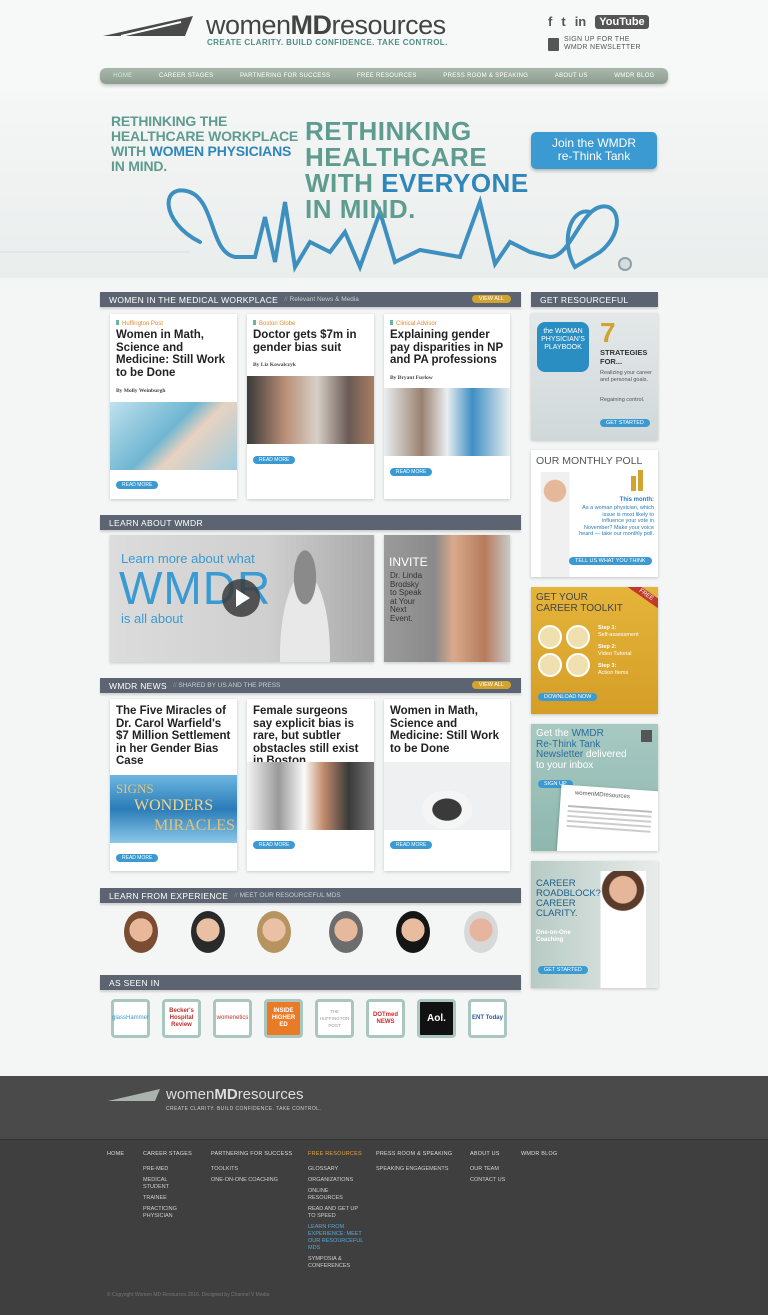 Image resolution: width=768 pixels, height=1315 pixels. Describe the element at coordinates (116, 1154) in the screenshot. I see `footer-col-home: HOME` at that location.